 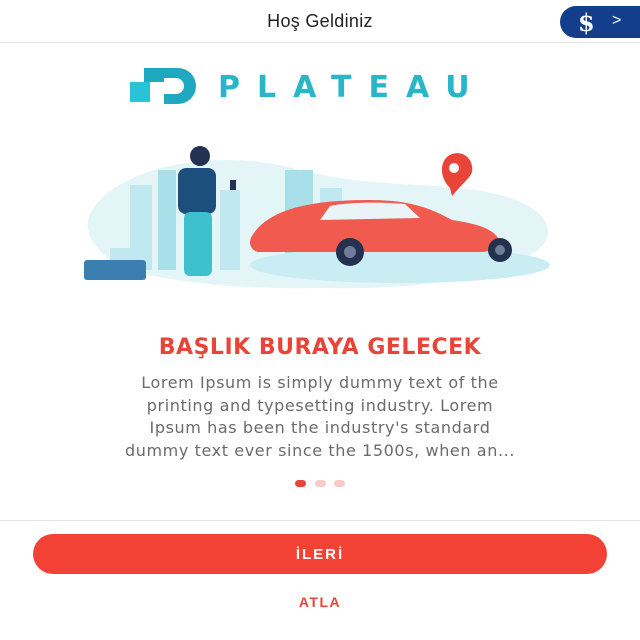 I want to click on page-indicator, so click(x=320, y=480).